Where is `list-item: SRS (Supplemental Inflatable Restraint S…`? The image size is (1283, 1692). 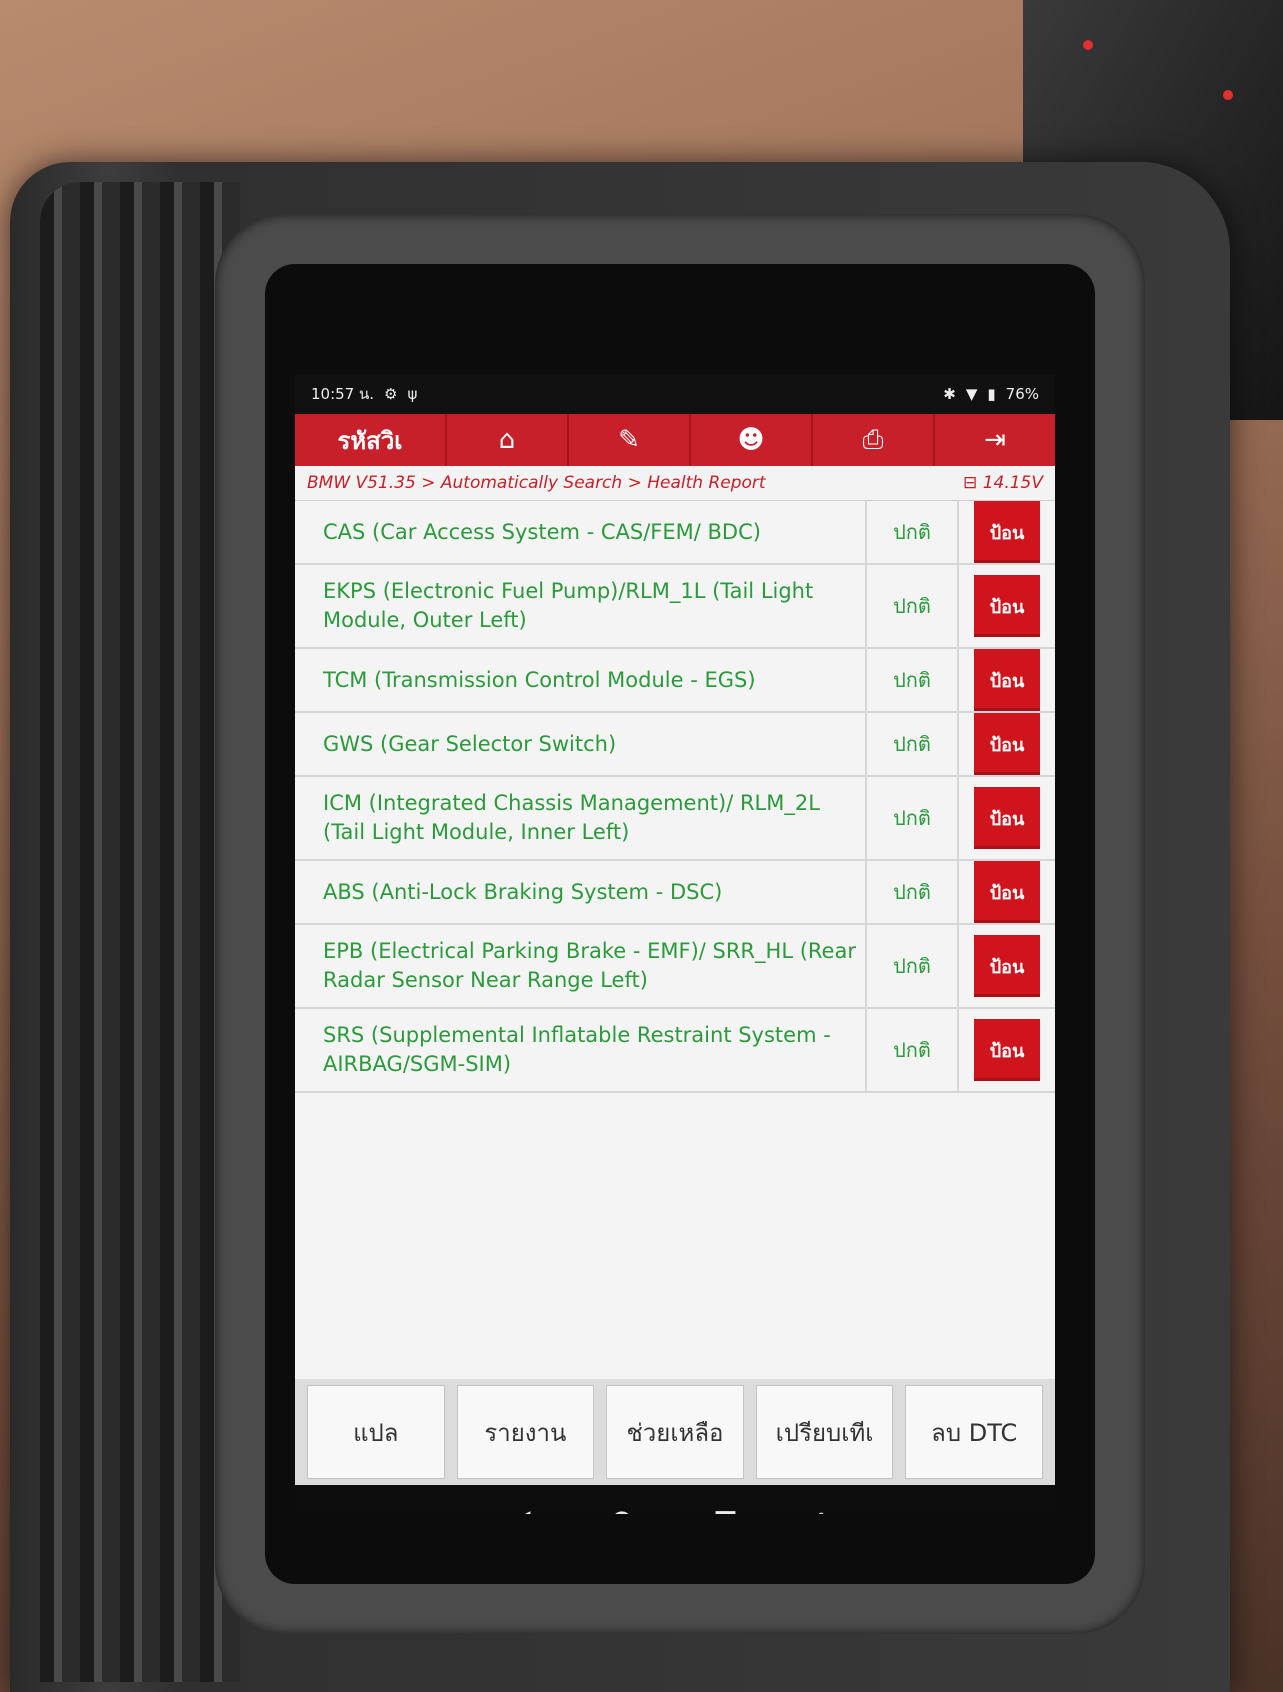 list-item: SRS (Supplemental Inflatable Restraint S… is located at coordinates (675, 1051).